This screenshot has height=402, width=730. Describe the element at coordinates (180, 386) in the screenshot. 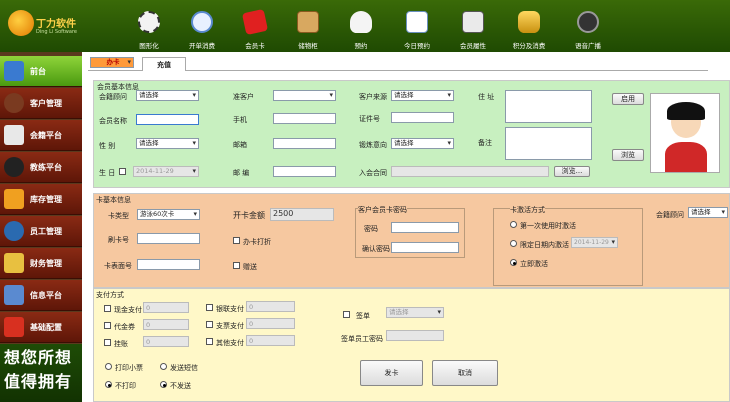

I see `no-send-label: 不发送` at that location.